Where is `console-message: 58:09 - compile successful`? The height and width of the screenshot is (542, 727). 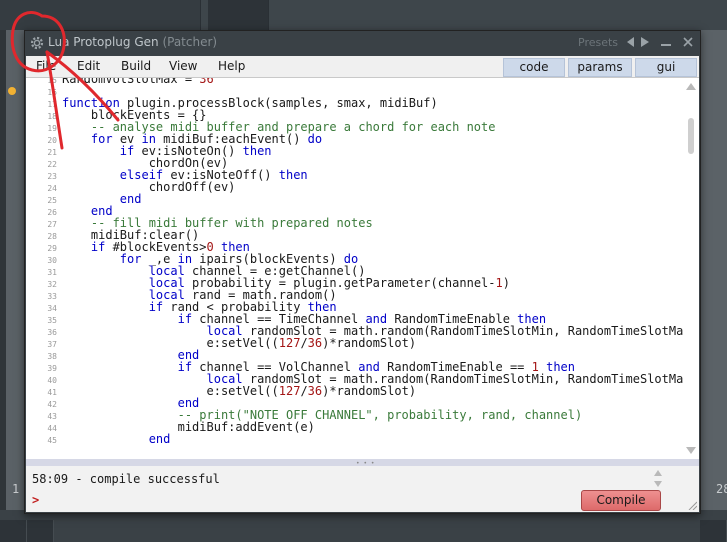 console-message: 58:09 - compile successful is located at coordinates (126, 479).